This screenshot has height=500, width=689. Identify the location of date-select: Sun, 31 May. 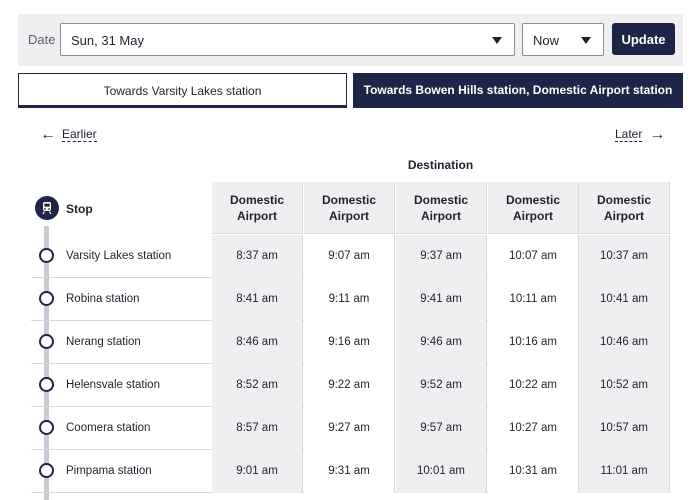
(287, 39).